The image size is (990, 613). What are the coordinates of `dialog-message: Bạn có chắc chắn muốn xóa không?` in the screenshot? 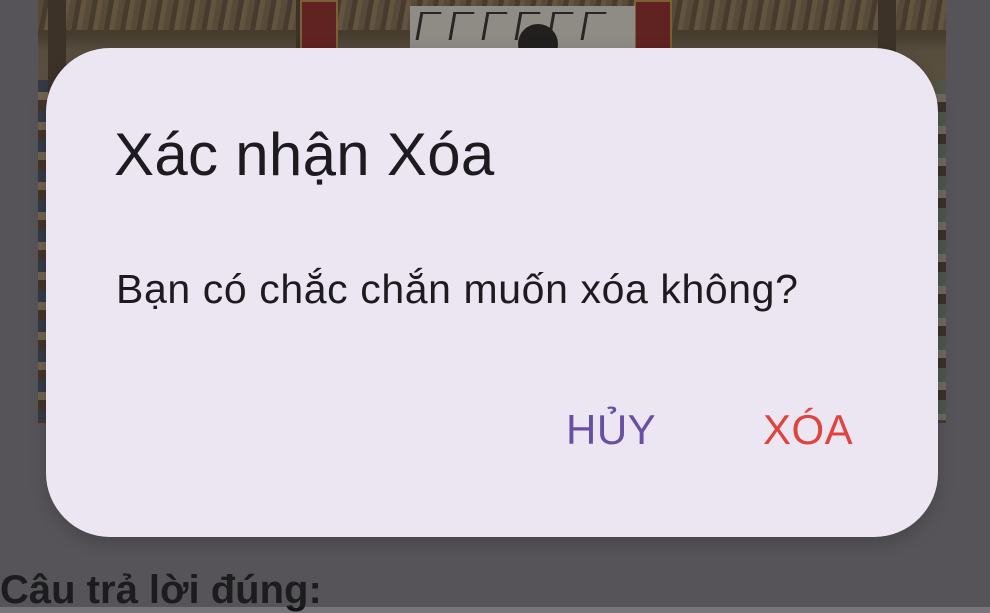 It's located at (457, 289).